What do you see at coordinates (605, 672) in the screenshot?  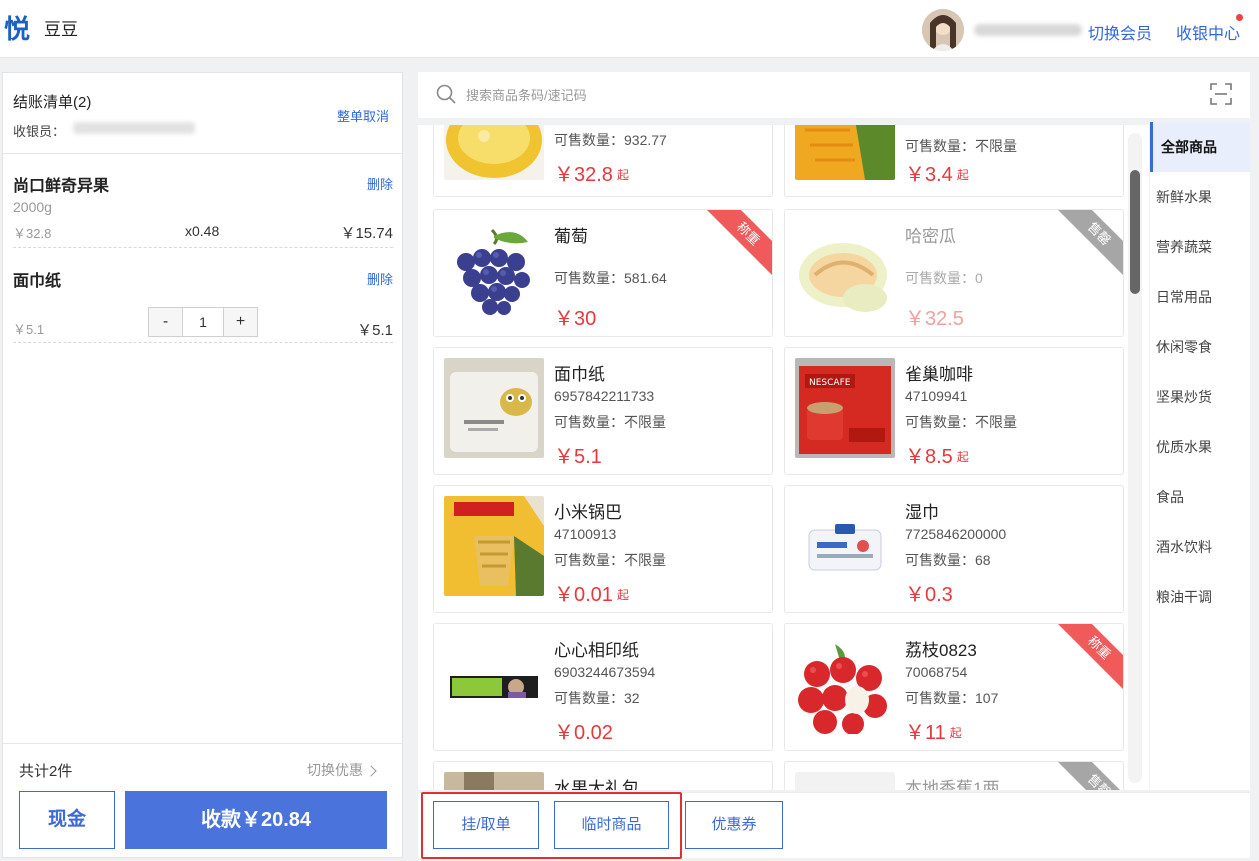 I see `product-barcode: 6903244673594` at bounding box center [605, 672].